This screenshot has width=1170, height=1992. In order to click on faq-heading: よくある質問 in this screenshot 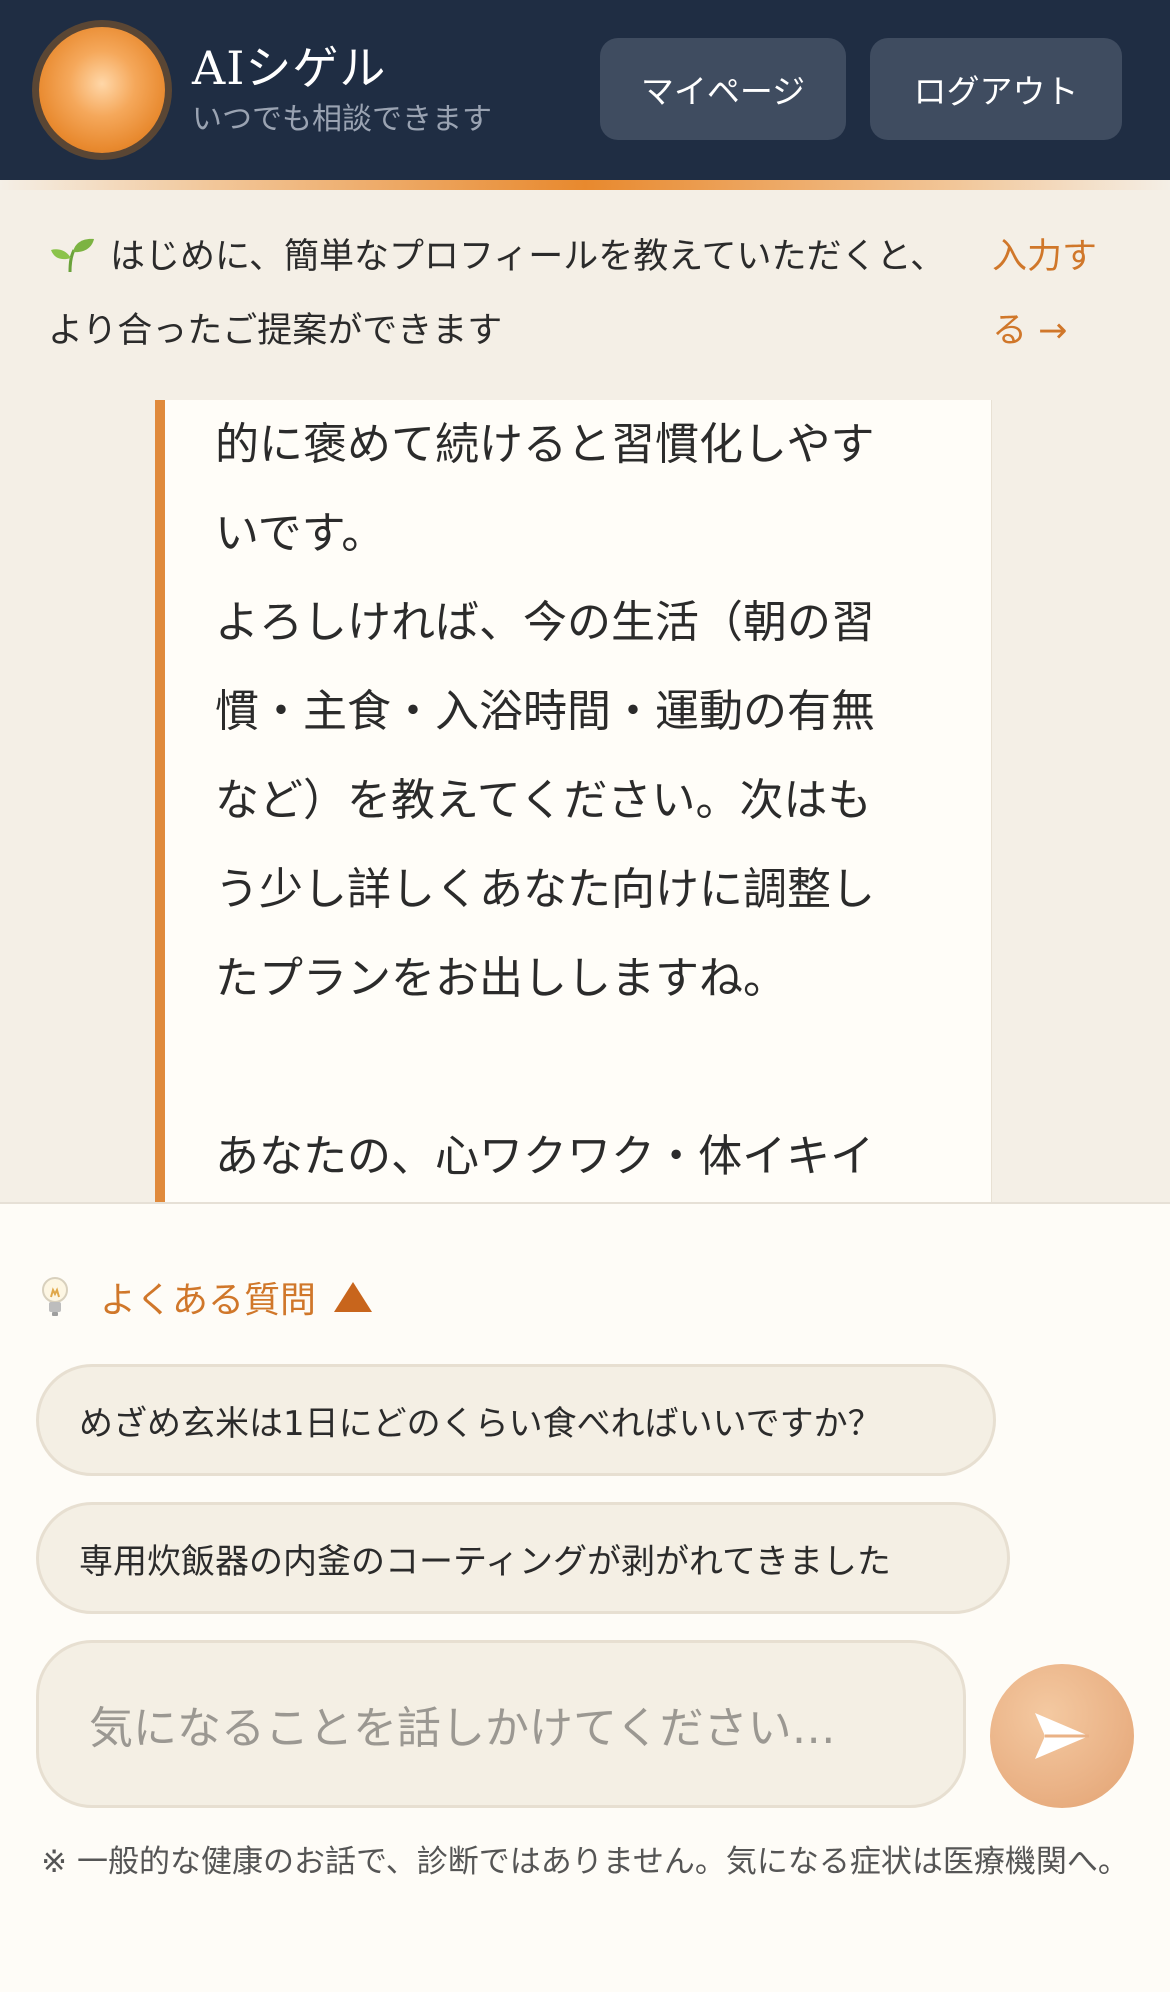, I will do `click(208, 1297)`.